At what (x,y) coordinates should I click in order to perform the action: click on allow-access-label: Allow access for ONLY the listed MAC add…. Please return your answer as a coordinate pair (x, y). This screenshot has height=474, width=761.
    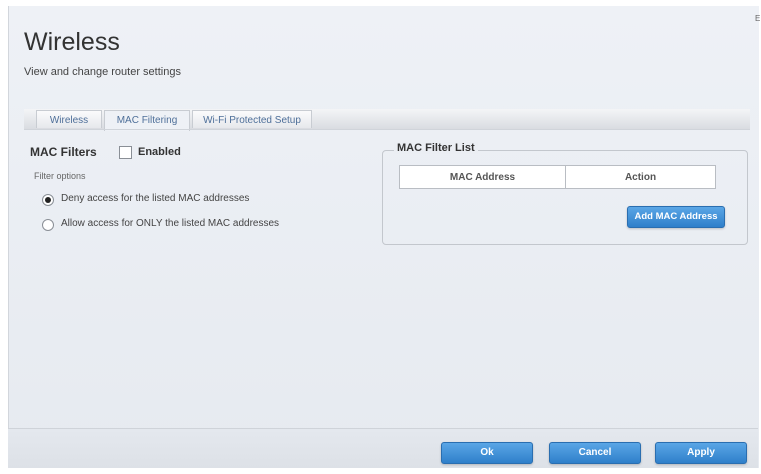
    Looking at the image, I should click on (170, 223).